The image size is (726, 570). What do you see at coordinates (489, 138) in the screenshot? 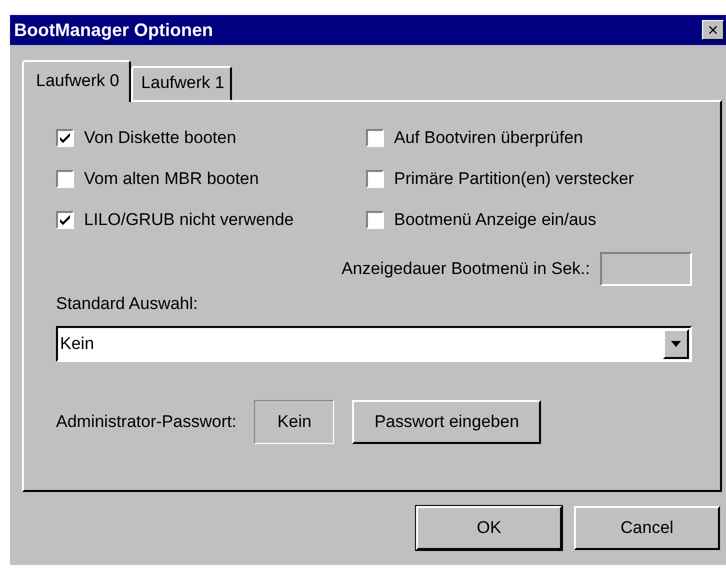
I see `checkbox-label: Auf Bootviren überprüfen` at bounding box center [489, 138].